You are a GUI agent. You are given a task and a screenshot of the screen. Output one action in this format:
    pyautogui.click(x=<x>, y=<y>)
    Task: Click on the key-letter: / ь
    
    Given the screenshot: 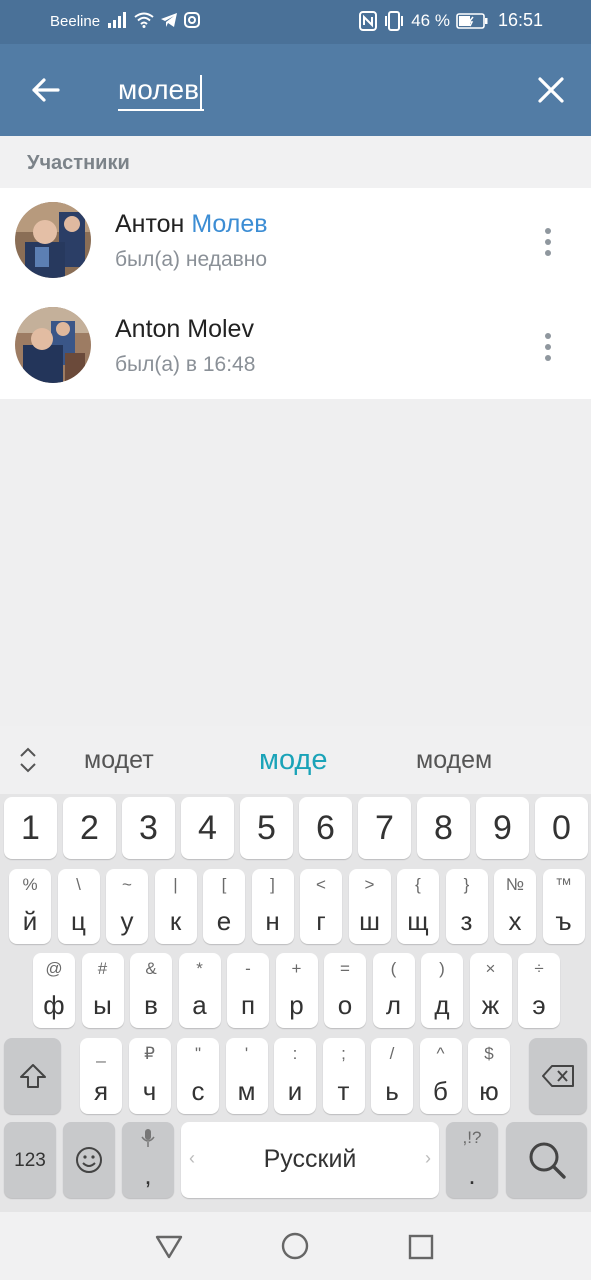 What is the action you would take?
    pyautogui.click(x=392, y=1076)
    